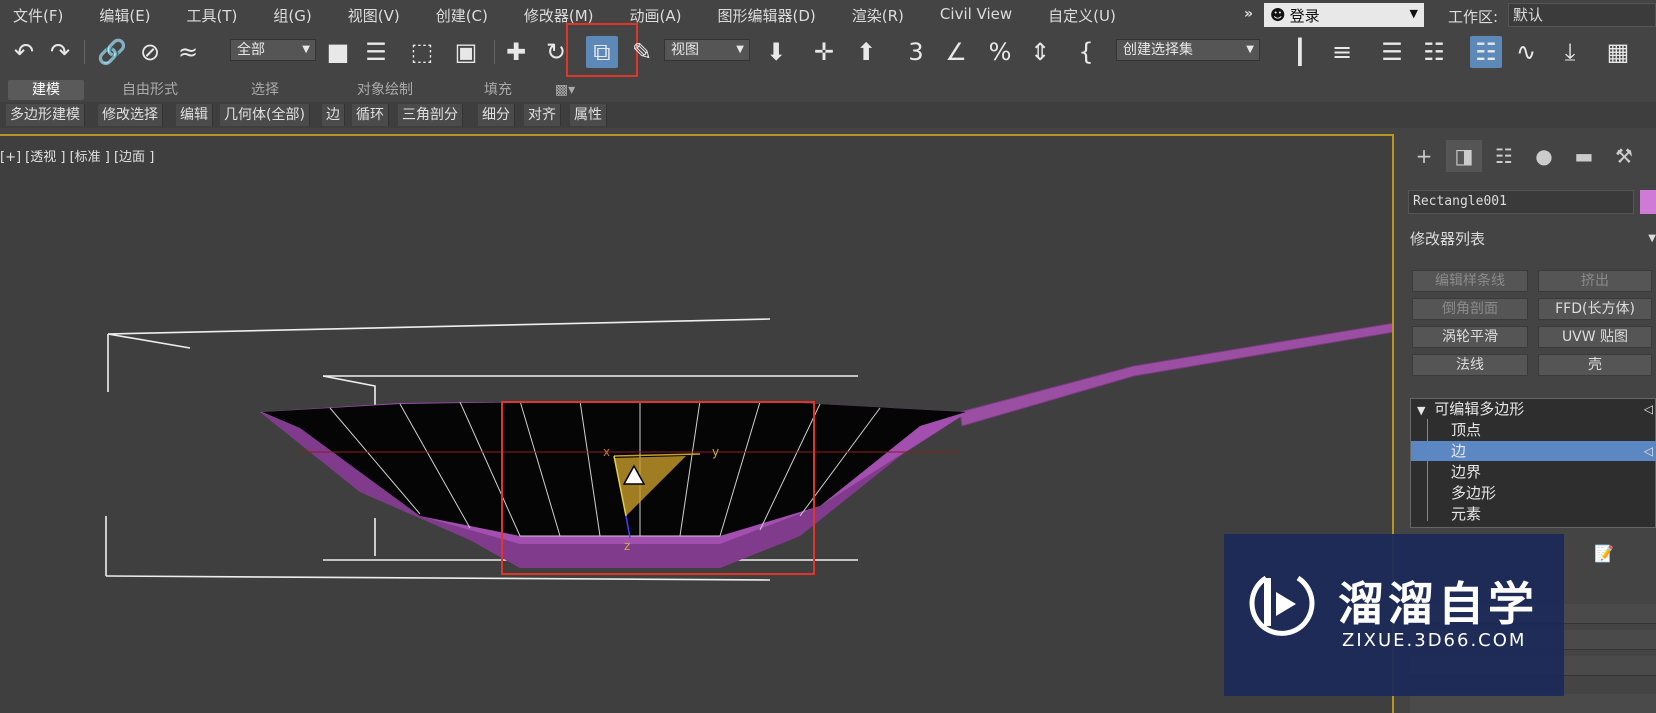  I want to click on rect-region-icon: ⬚, so click(422, 52).